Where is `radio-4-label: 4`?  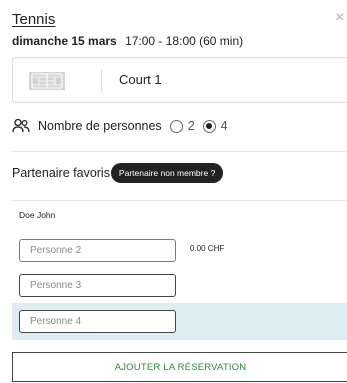 radio-4-label: 4 is located at coordinates (224, 126).